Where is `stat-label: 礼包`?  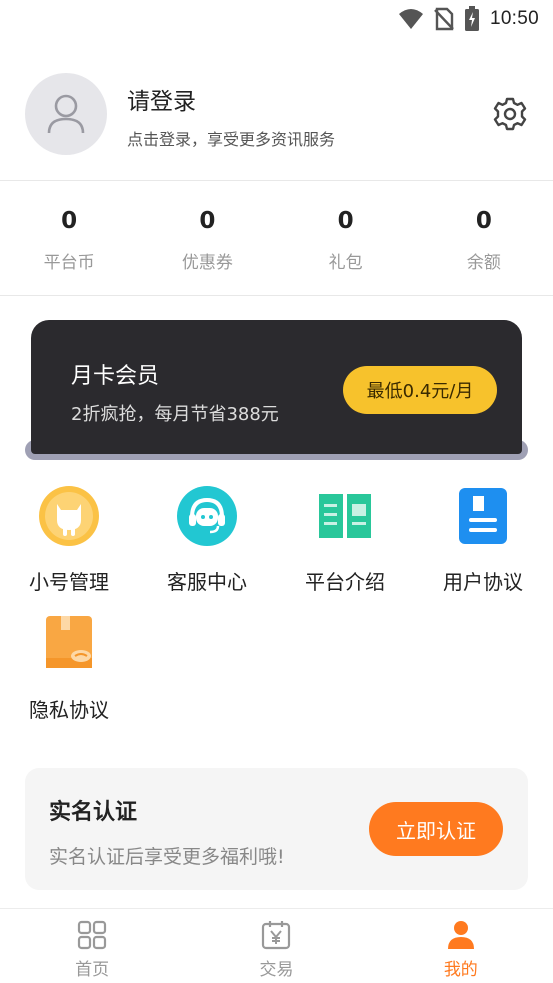 stat-label: 礼包 is located at coordinates (345, 263).